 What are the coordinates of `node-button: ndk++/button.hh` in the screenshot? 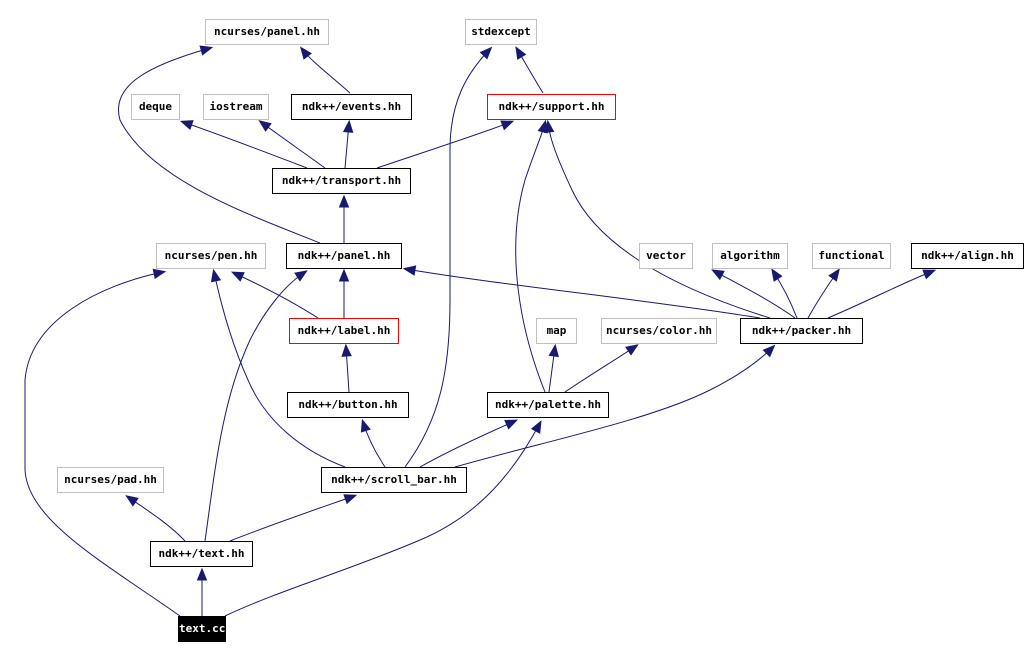 It's located at (348, 405).